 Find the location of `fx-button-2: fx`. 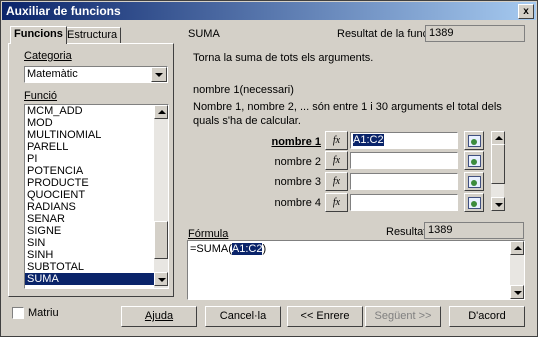

fx-button-2: fx is located at coordinates (336, 160).